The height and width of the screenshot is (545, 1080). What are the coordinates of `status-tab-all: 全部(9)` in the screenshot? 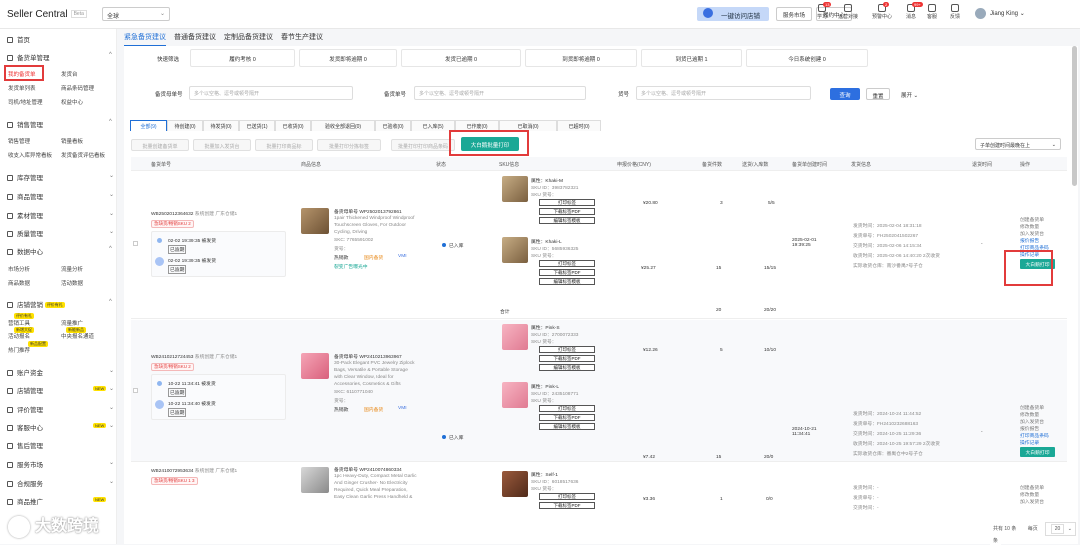 It's located at (148, 125).